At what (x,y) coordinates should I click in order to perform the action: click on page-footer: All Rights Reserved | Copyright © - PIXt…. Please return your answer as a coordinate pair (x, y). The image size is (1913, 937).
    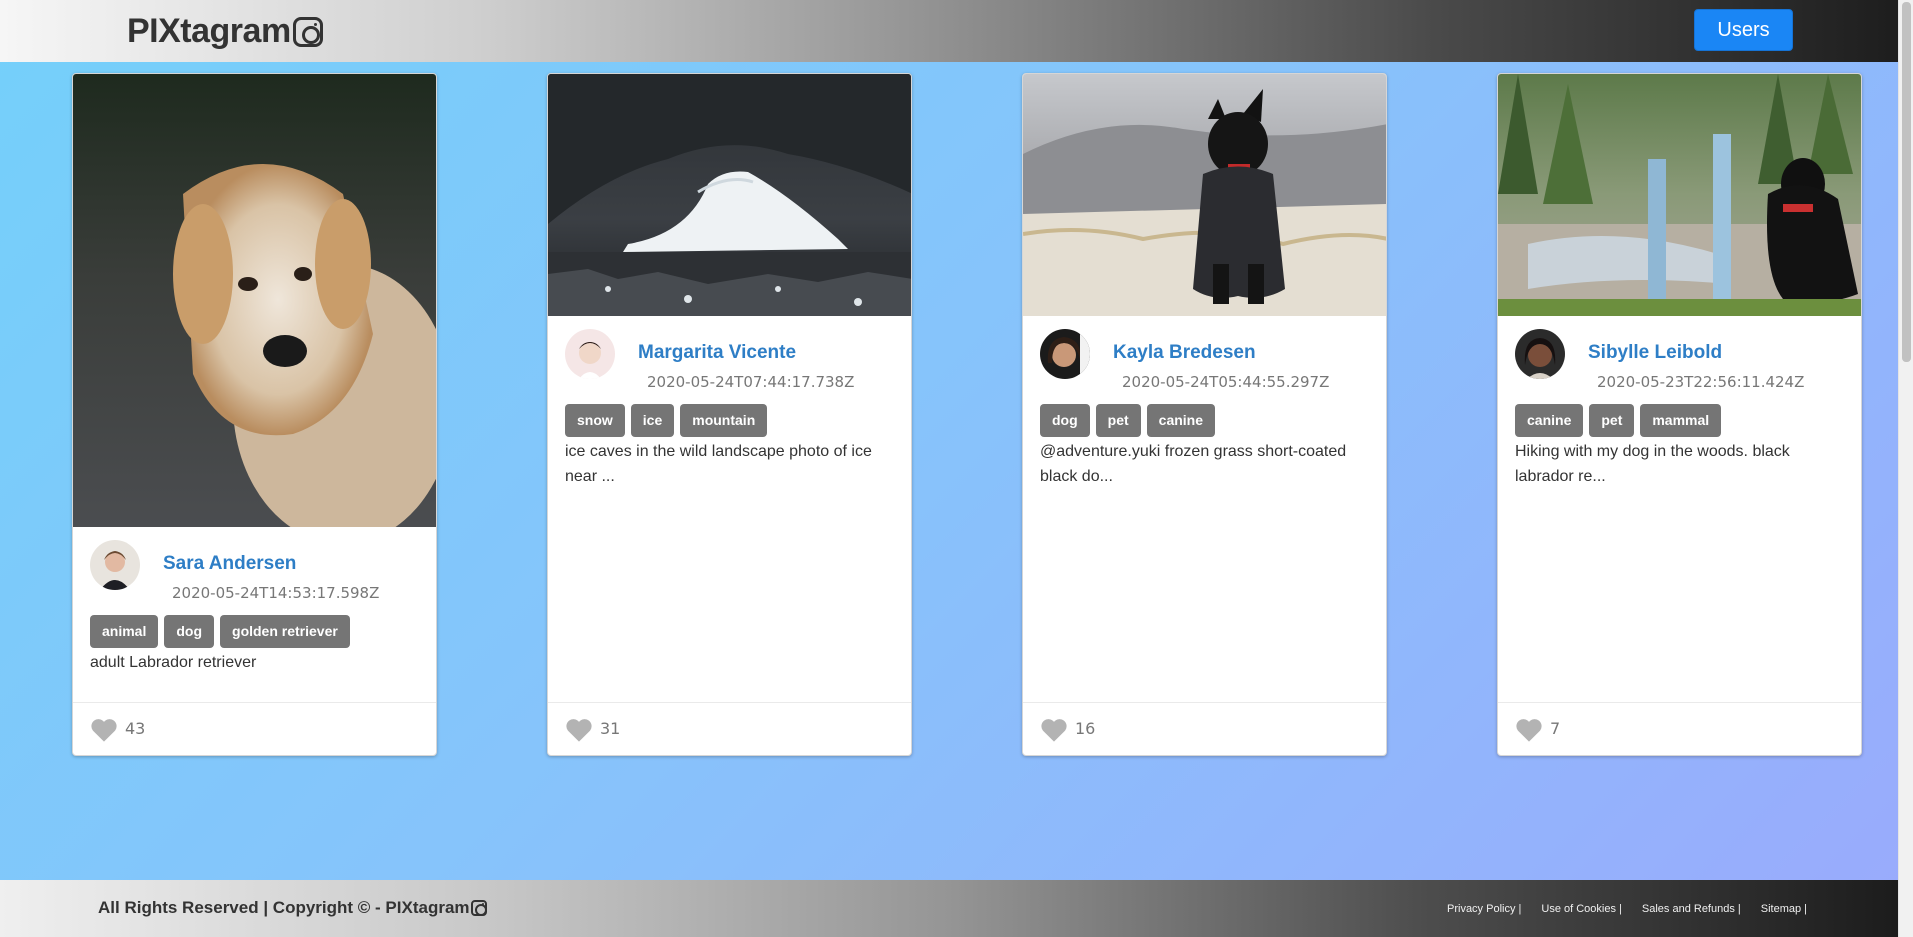
    Looking at the image, I should click on (949, 908).